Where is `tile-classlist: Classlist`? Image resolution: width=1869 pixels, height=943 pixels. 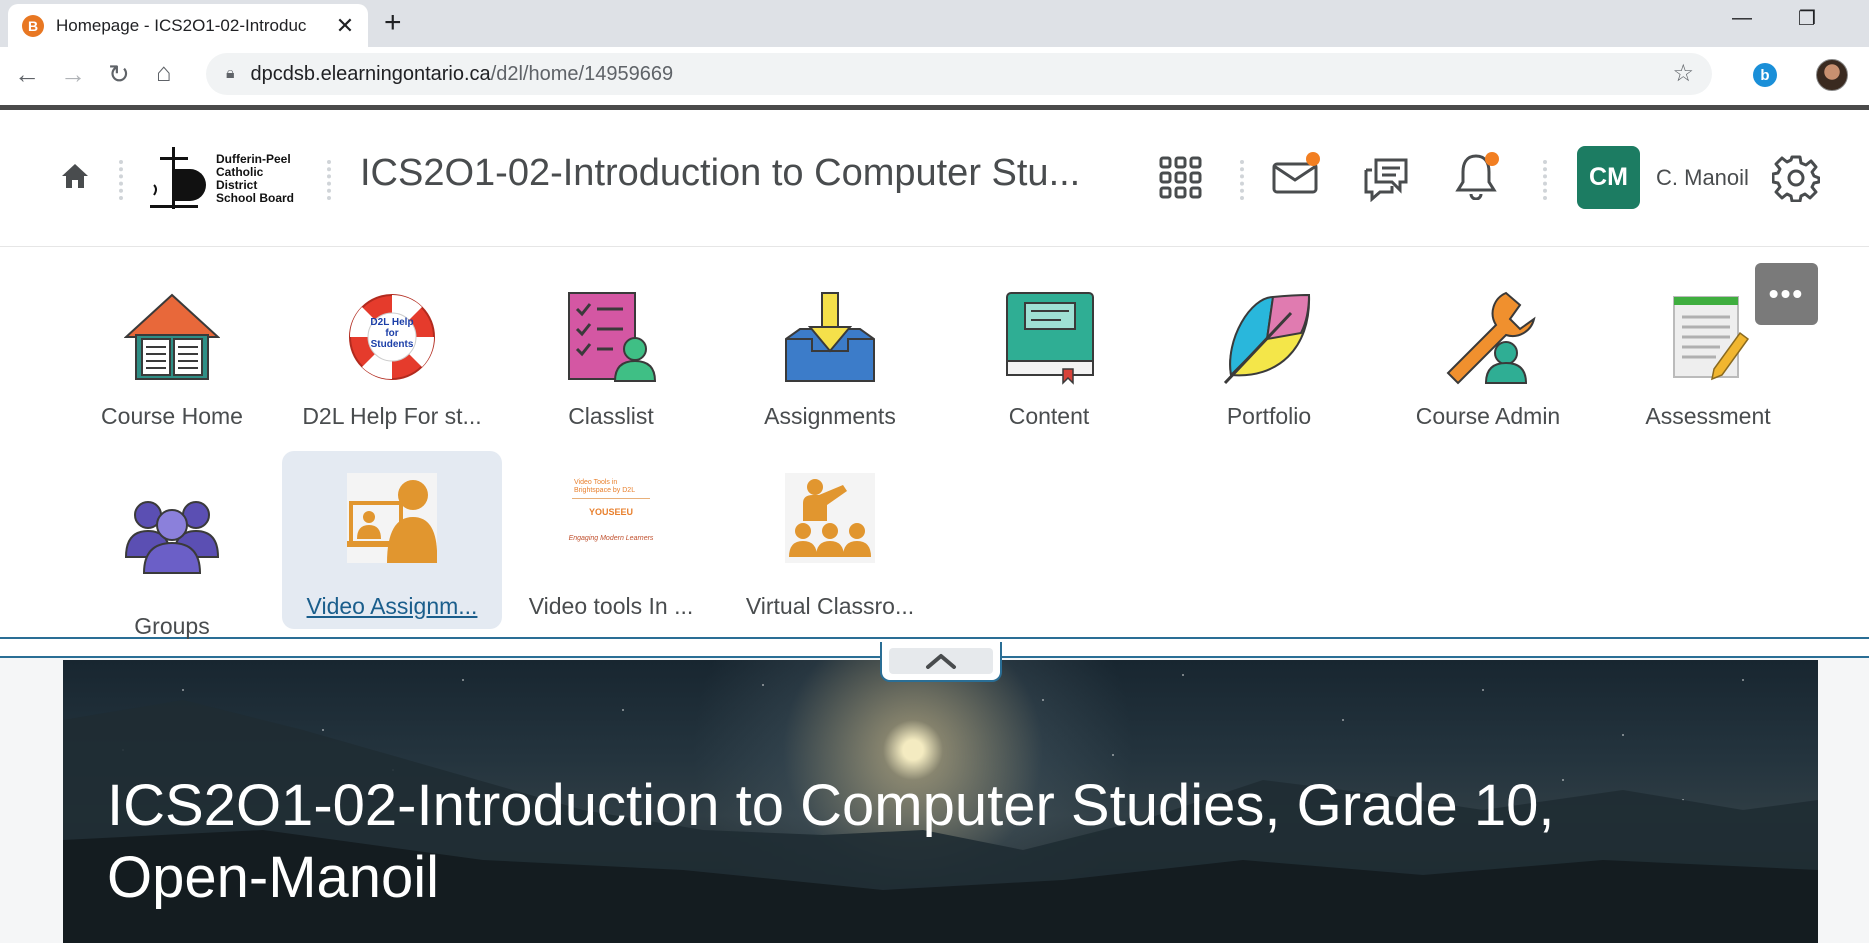
tile-classlist: Classlist is located at coordinates (611, 338).